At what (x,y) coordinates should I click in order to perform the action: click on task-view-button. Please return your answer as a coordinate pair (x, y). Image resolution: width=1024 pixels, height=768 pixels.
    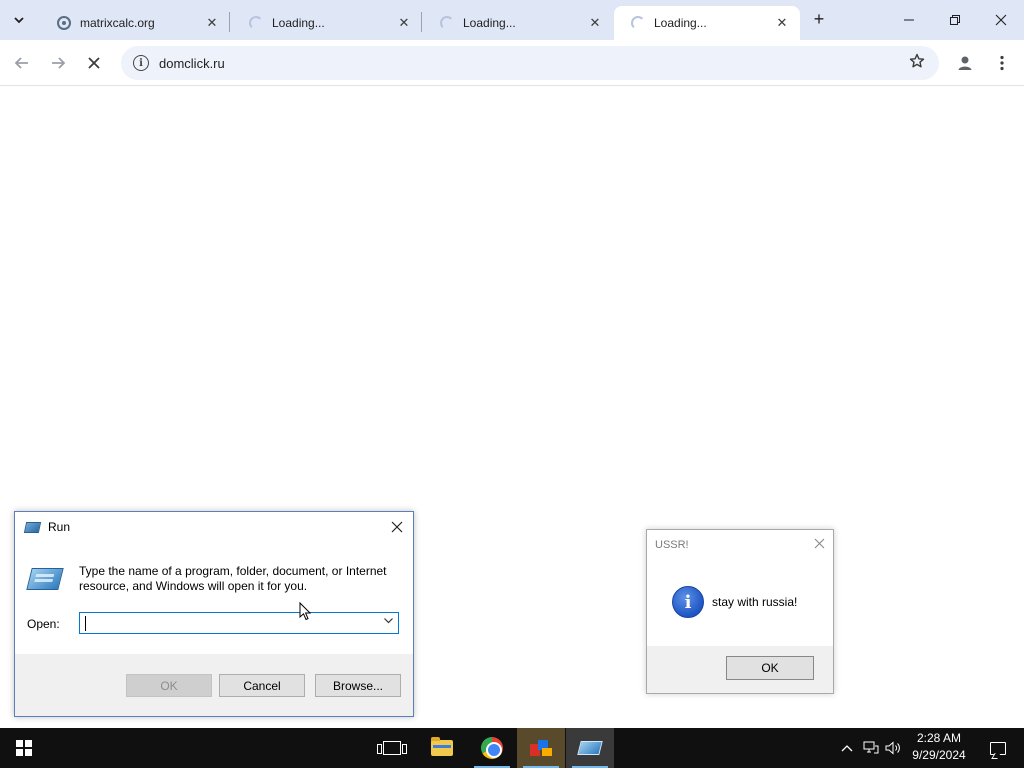
    Looking at the image, I should click on (392, 748).